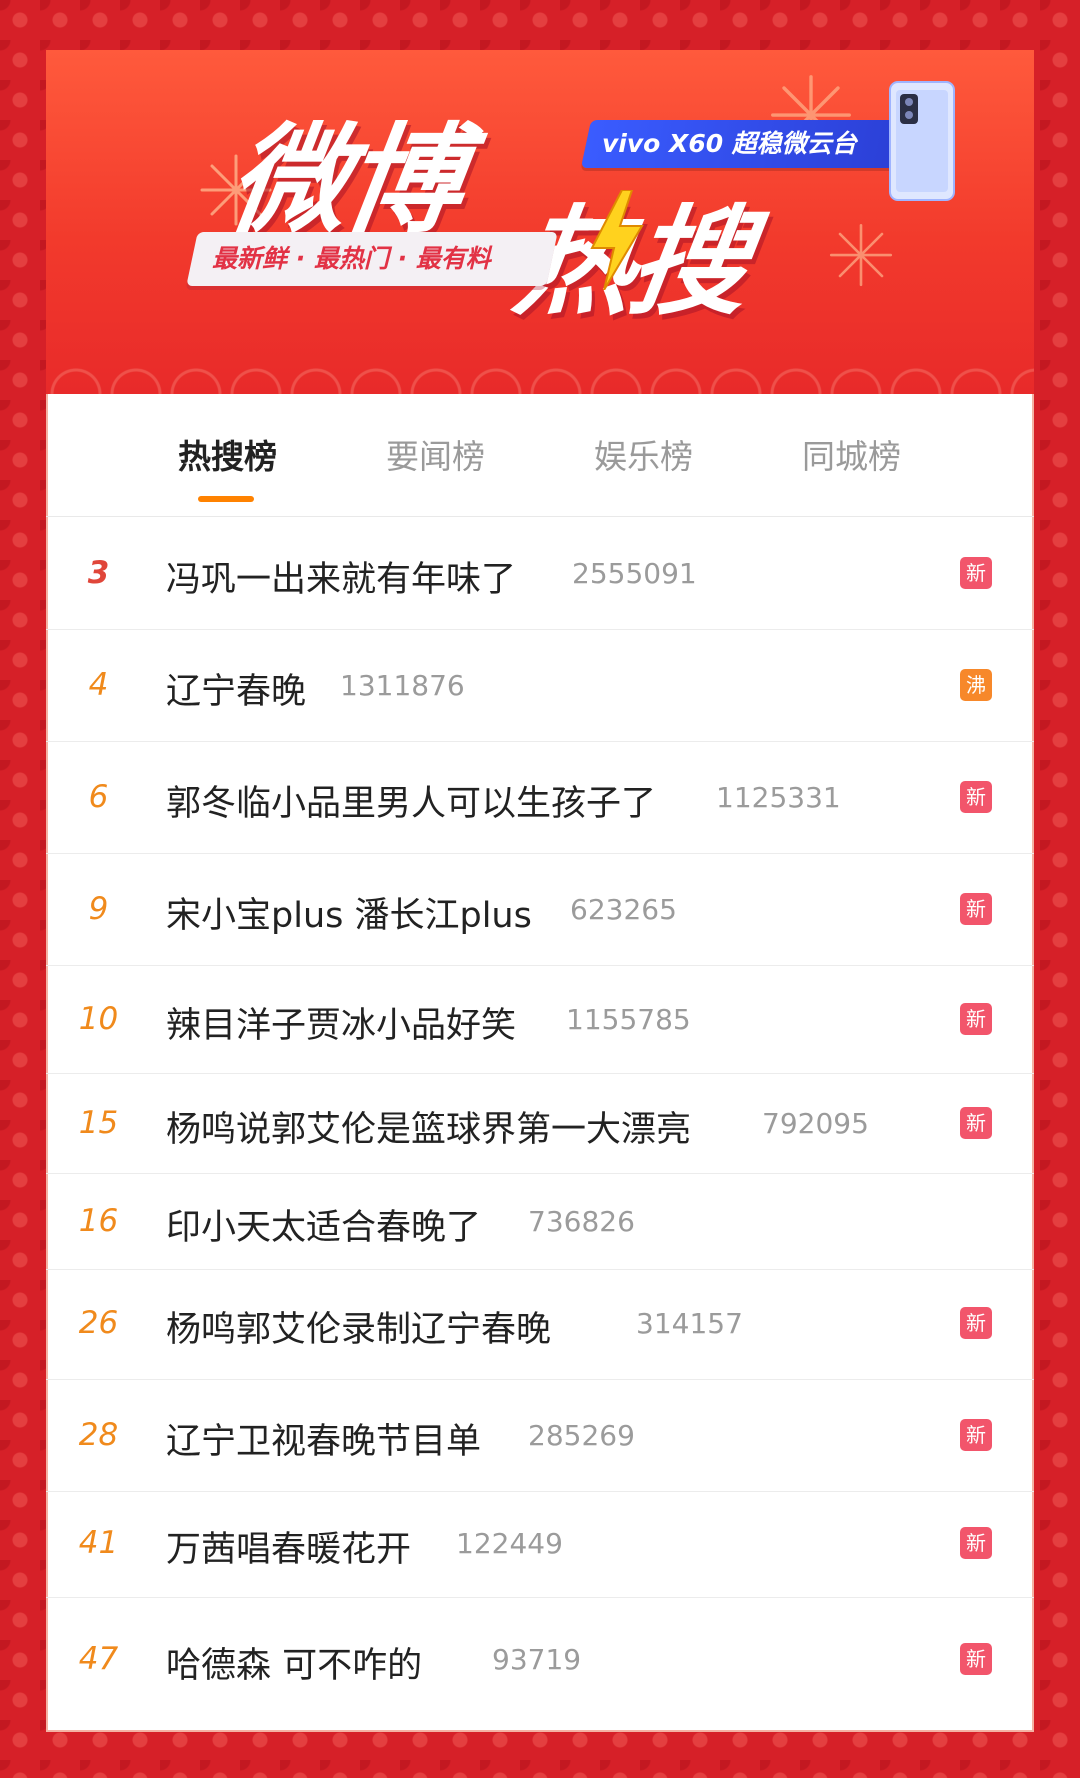 This screenshot has width=1080, height=1778. I want to click on list-item: 16 印小天太适合春晚了 736826, so click(540, 1221).